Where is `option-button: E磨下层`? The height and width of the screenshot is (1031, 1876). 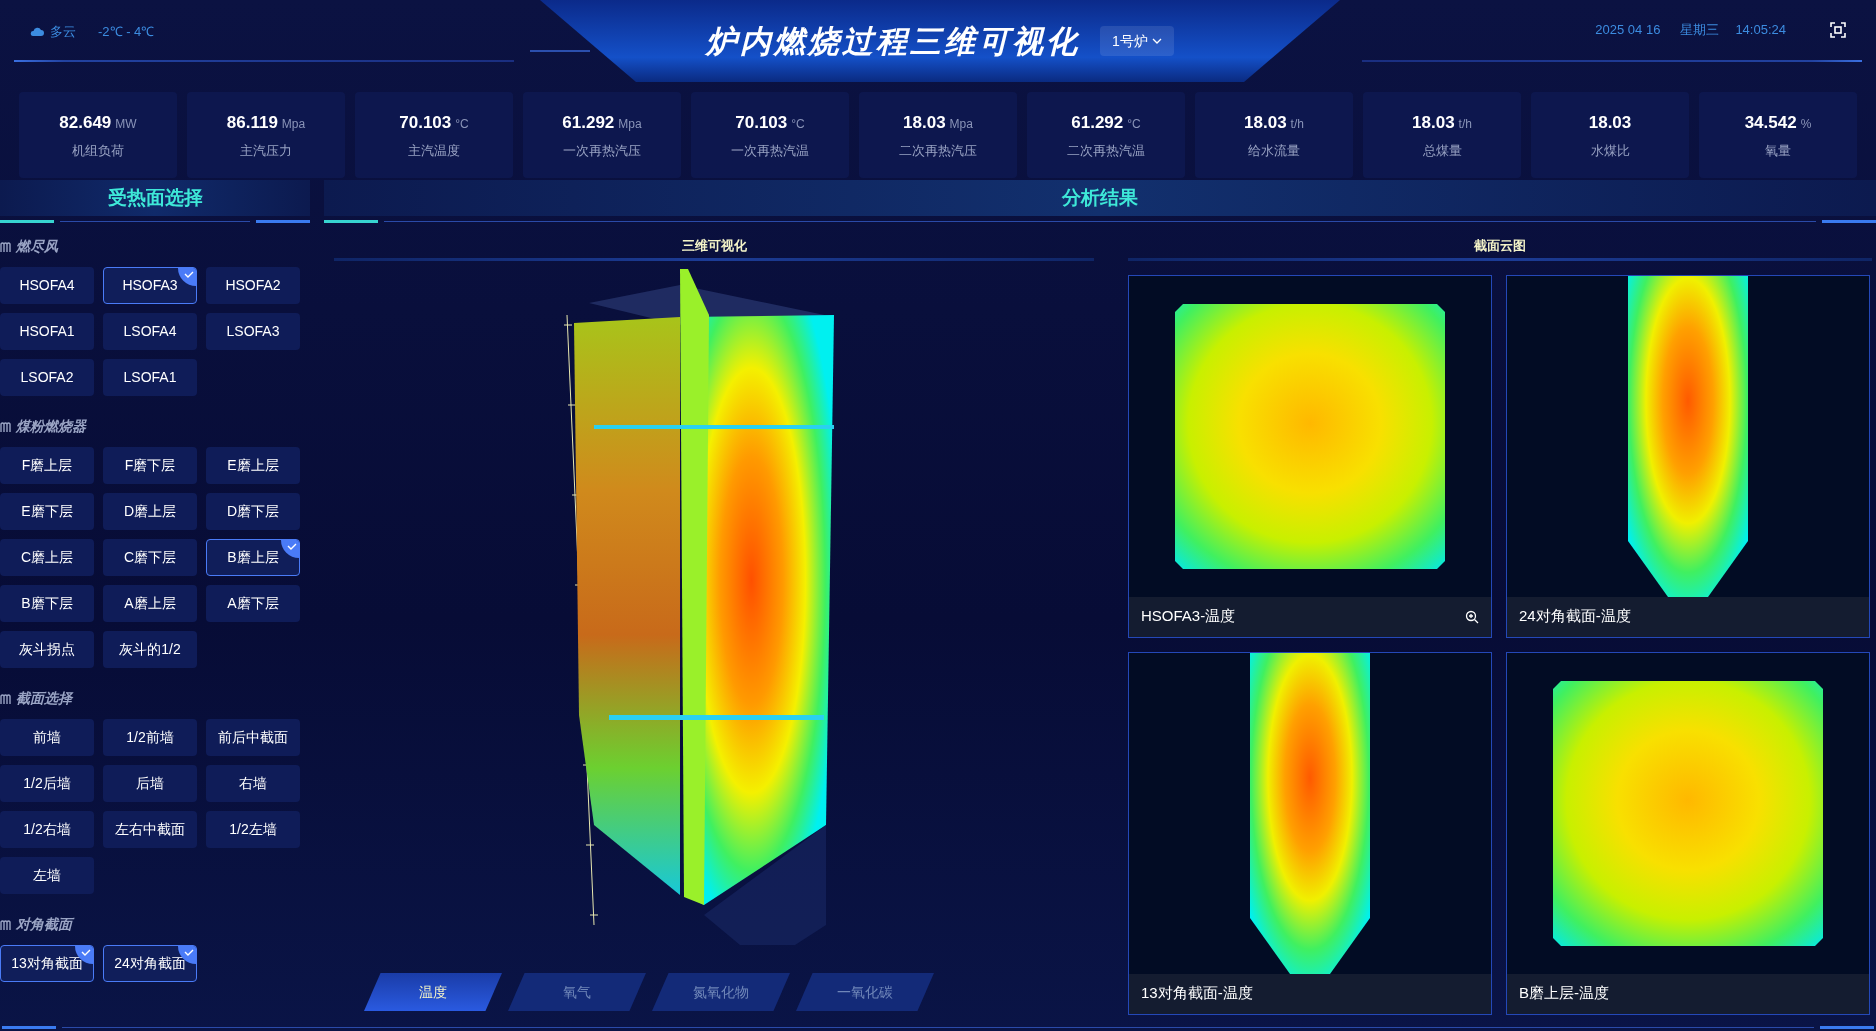 option-button: E磨下层 is located at coordinates (47, 511).